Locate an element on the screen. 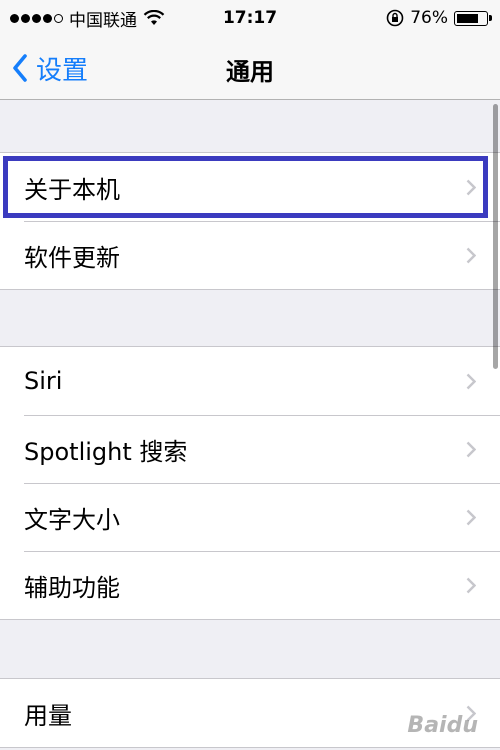  status-right: 76% is located at coordinates (443, 18).